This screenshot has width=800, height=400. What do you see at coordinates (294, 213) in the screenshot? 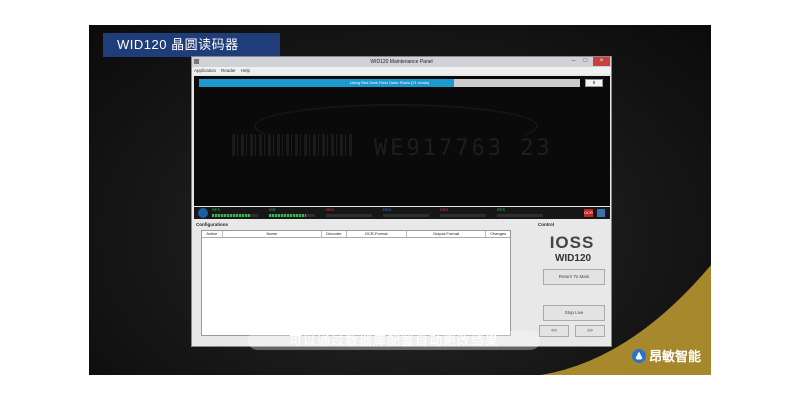
I see `signal-meter: ISR` at bounding box center [294, 213].